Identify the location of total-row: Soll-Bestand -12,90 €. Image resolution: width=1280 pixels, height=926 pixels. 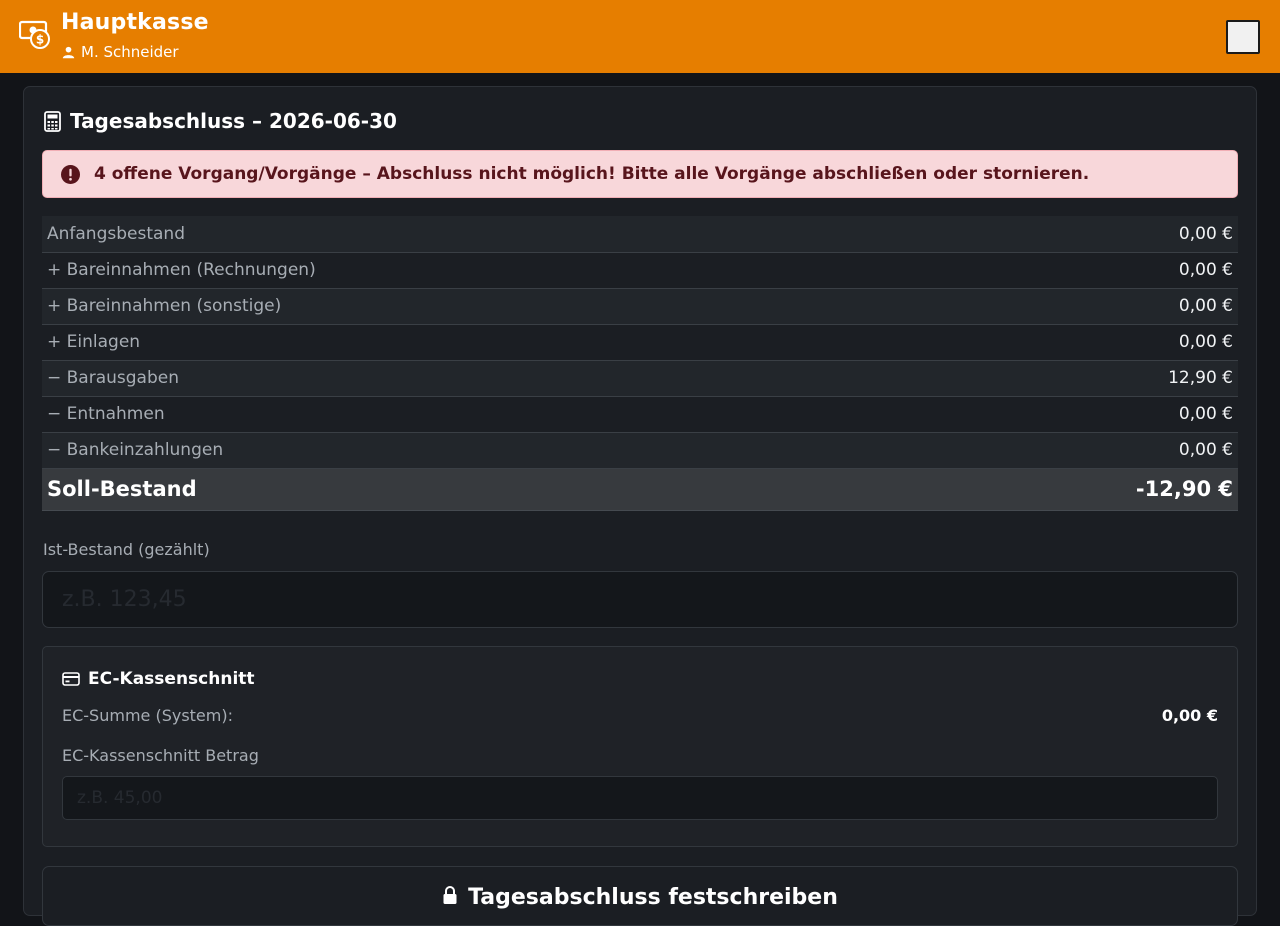
(640, 489).